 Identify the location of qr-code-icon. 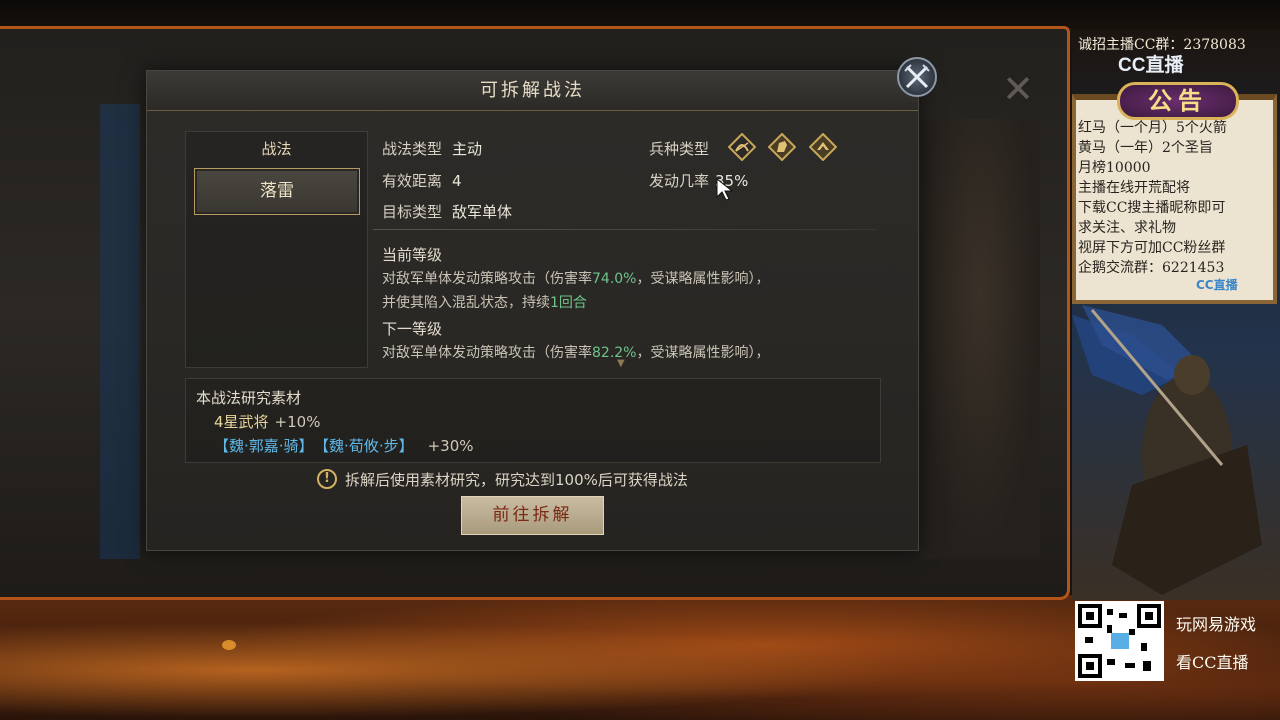
(1119, 641).